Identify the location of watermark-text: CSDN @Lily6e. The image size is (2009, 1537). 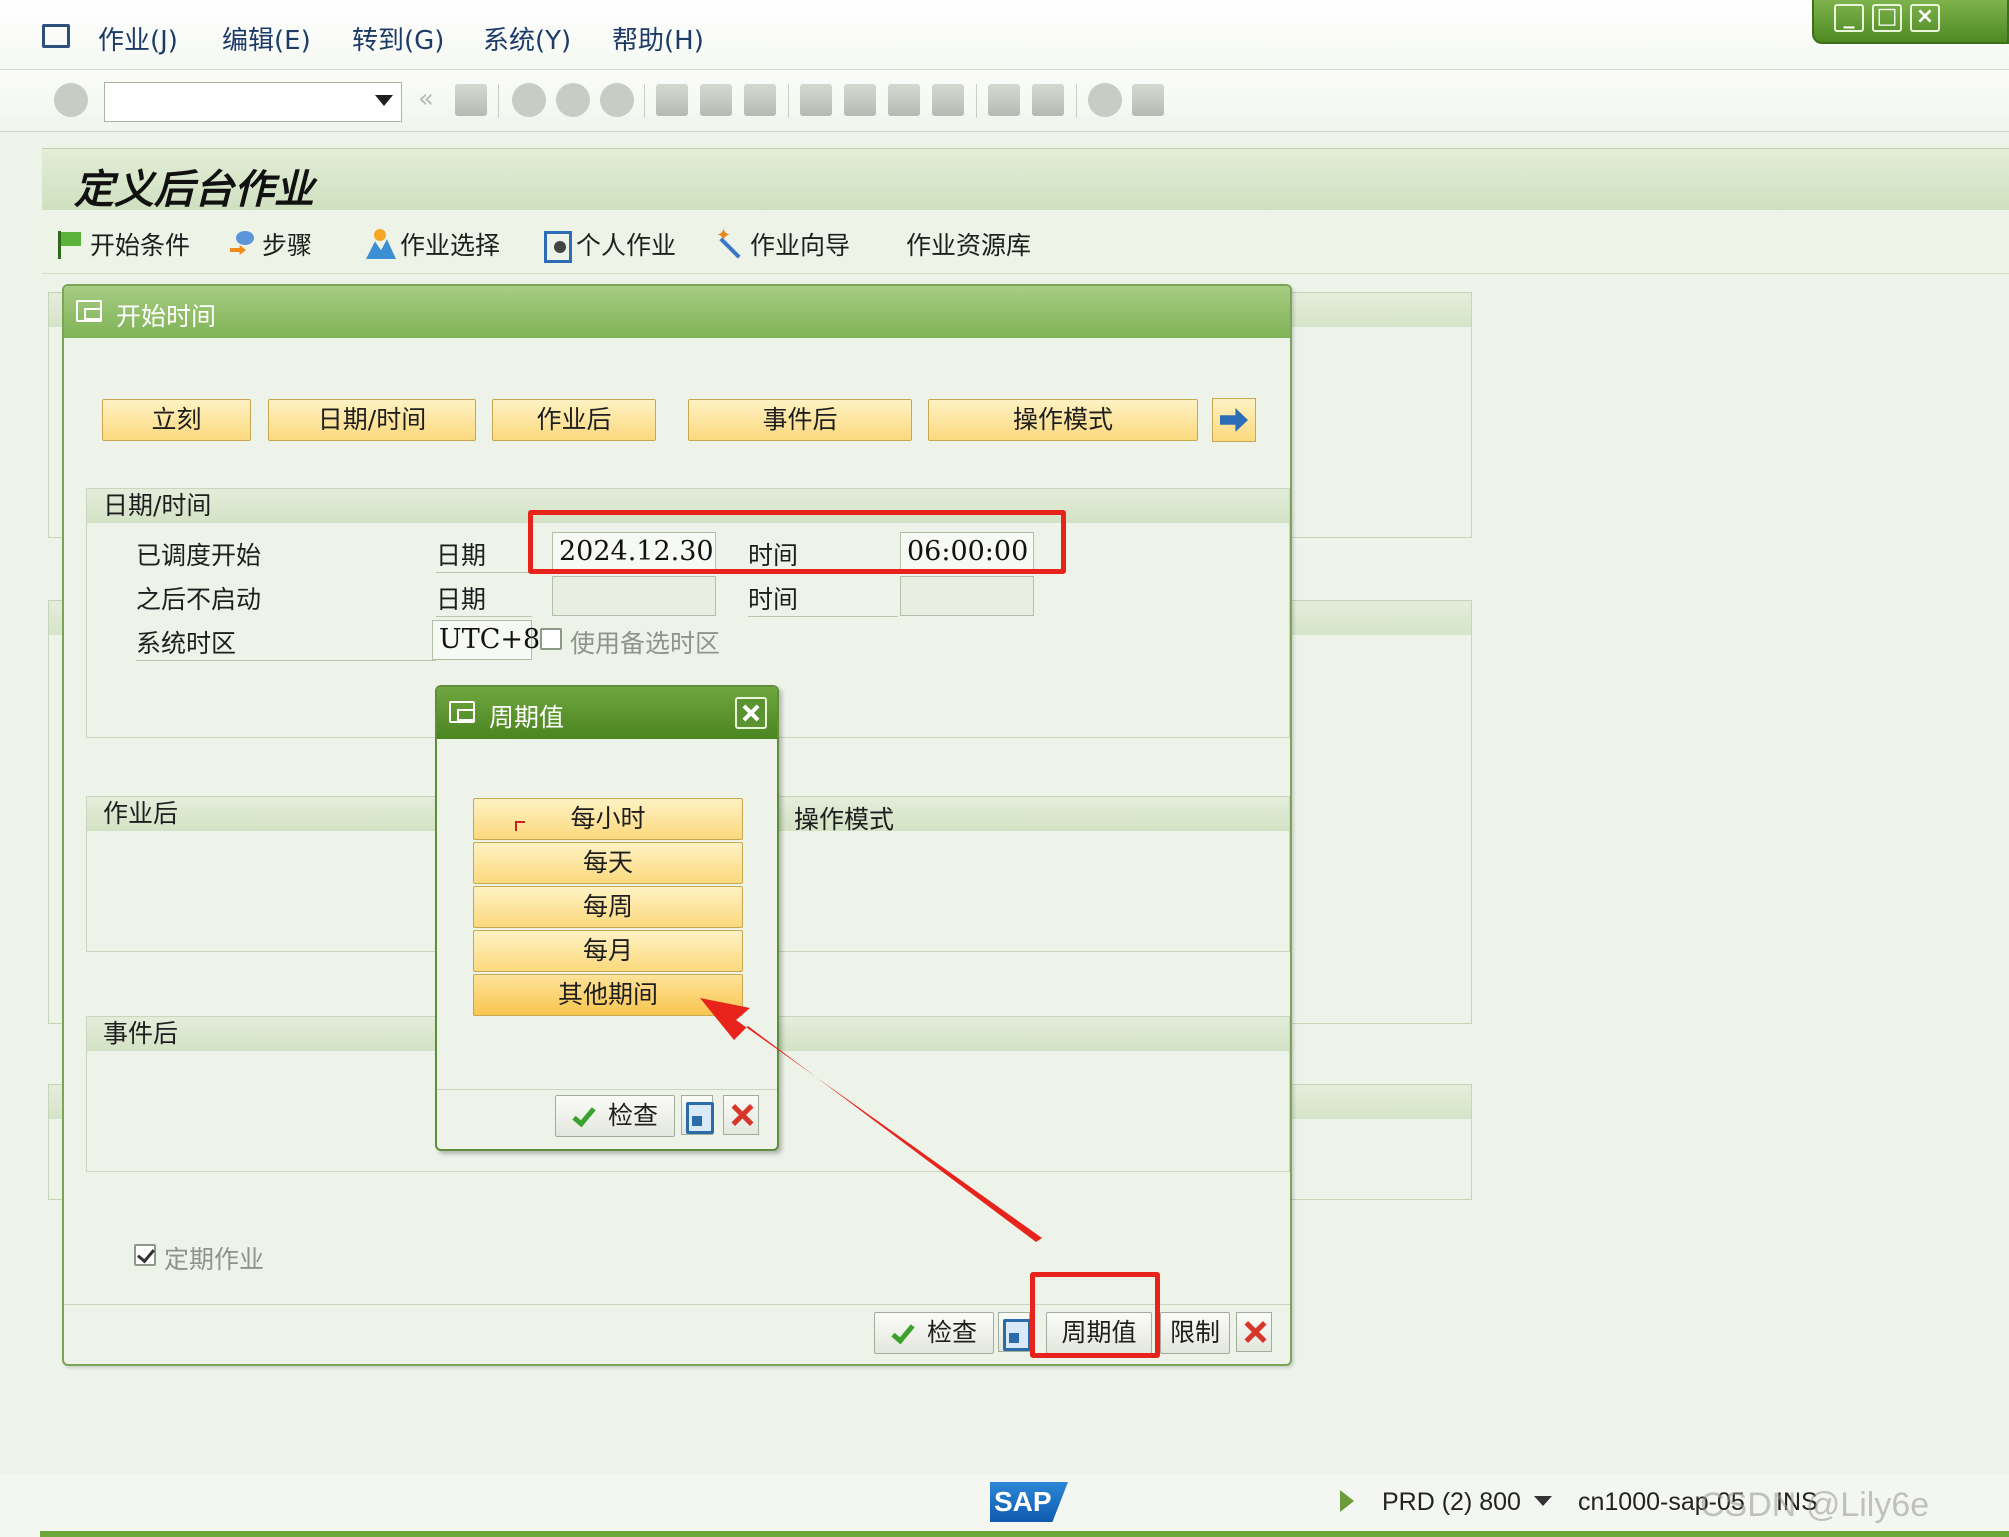
(1815, 1505).